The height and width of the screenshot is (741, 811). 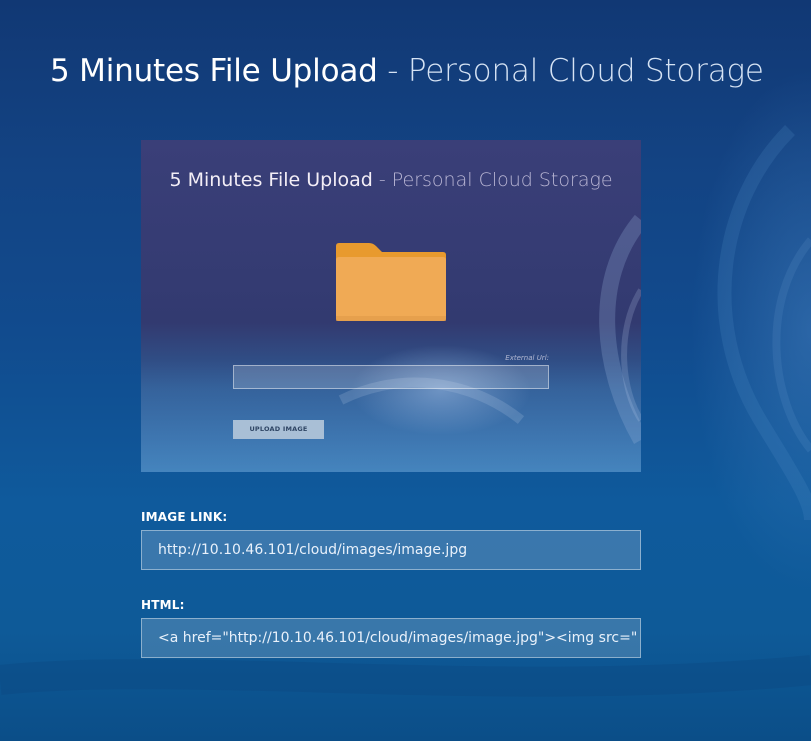 What do you see at coordinates (527, 358) in the screenshot?
I see `external-url-label: External Url:` at bounding box center [527, 358].